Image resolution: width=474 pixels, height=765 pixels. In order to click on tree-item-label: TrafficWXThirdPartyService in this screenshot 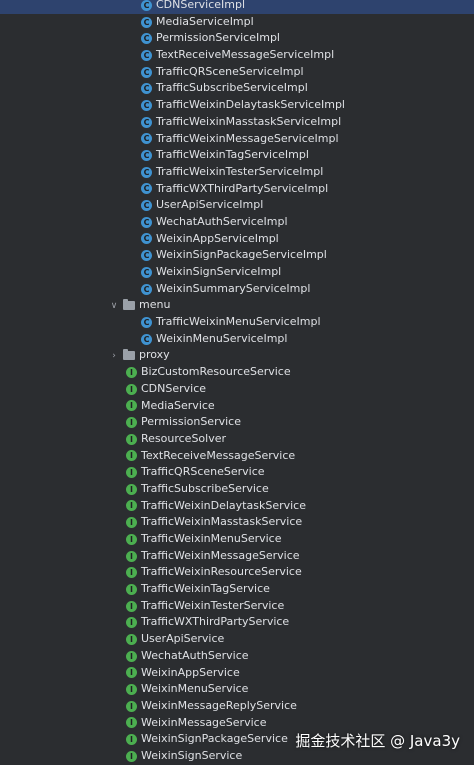, I will do `click(215, 622)`.